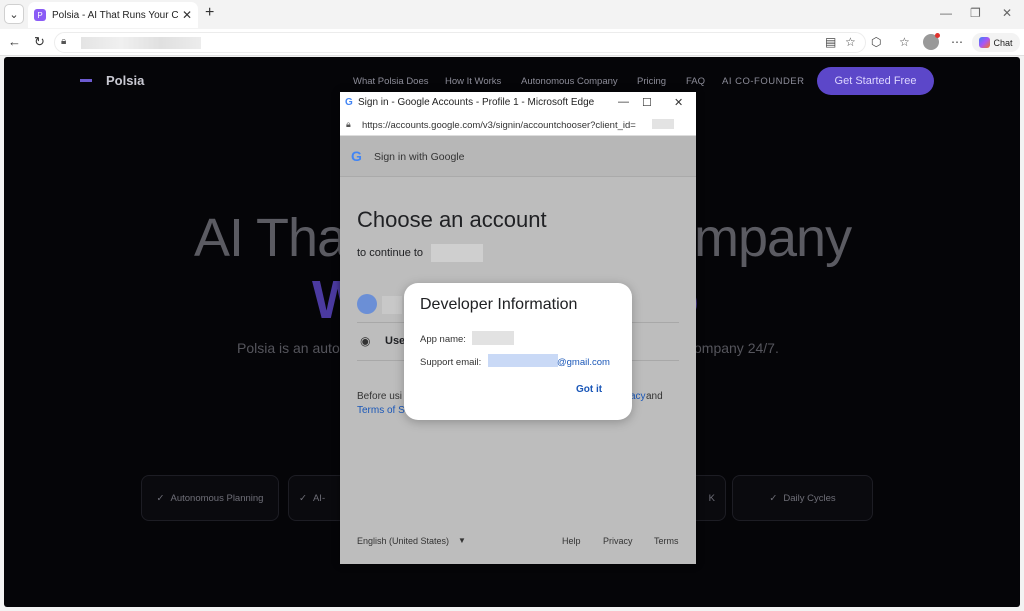 This screenshot has width=1024, height=611. What do you see at coordinates (187, 15) in the screenshot?
I see `tab-close-icon: ✕` at bounding box center [187, 15].